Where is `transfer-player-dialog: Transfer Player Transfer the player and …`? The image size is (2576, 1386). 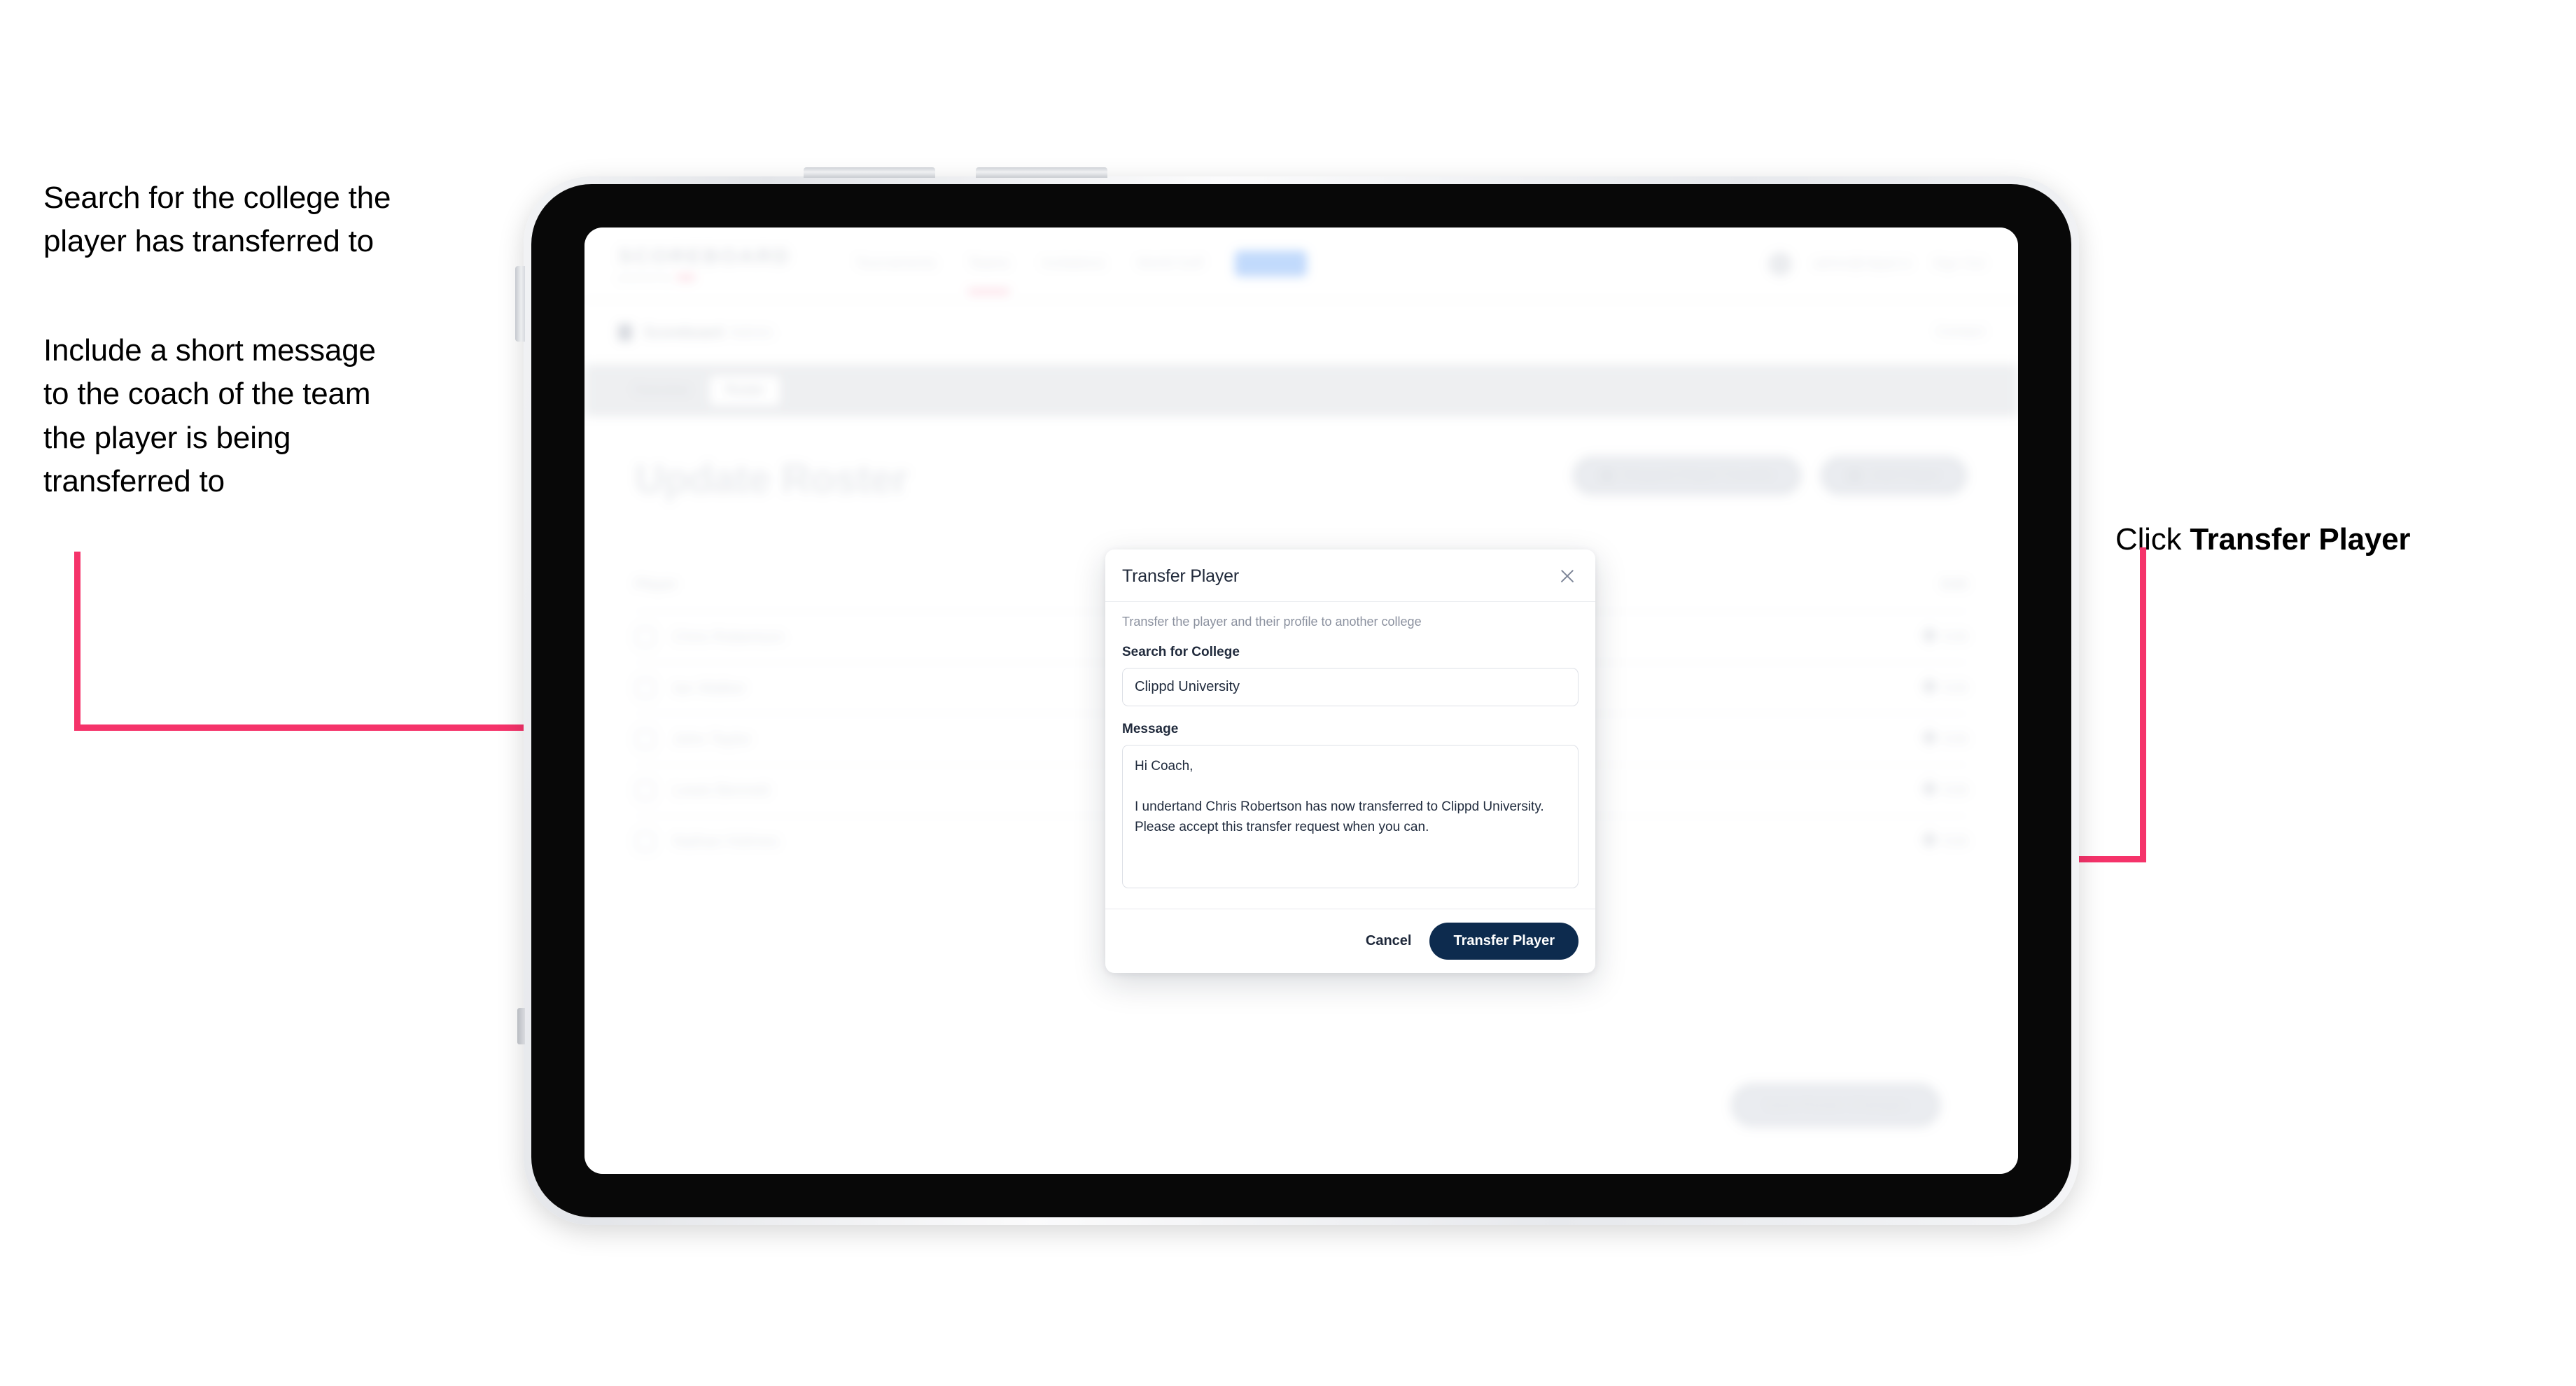
transfer-player-dialog: Transfer Player Transfer the player and … is located at coordinates (1350, 761).